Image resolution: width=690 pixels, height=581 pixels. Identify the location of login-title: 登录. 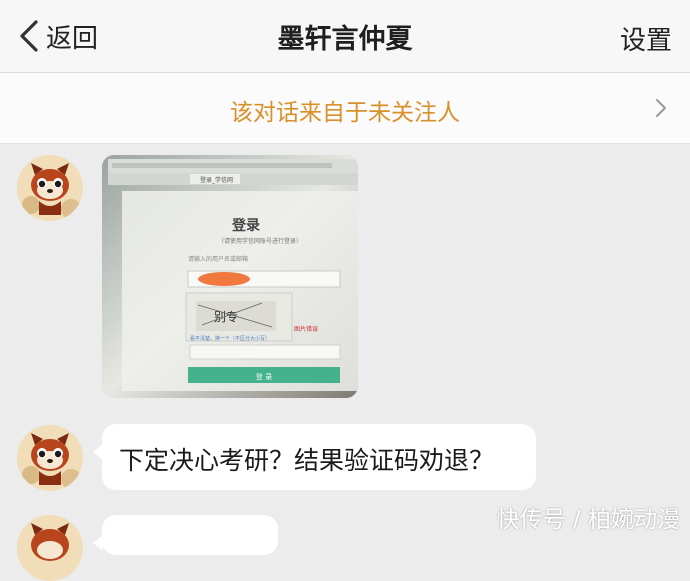
(245, 225).